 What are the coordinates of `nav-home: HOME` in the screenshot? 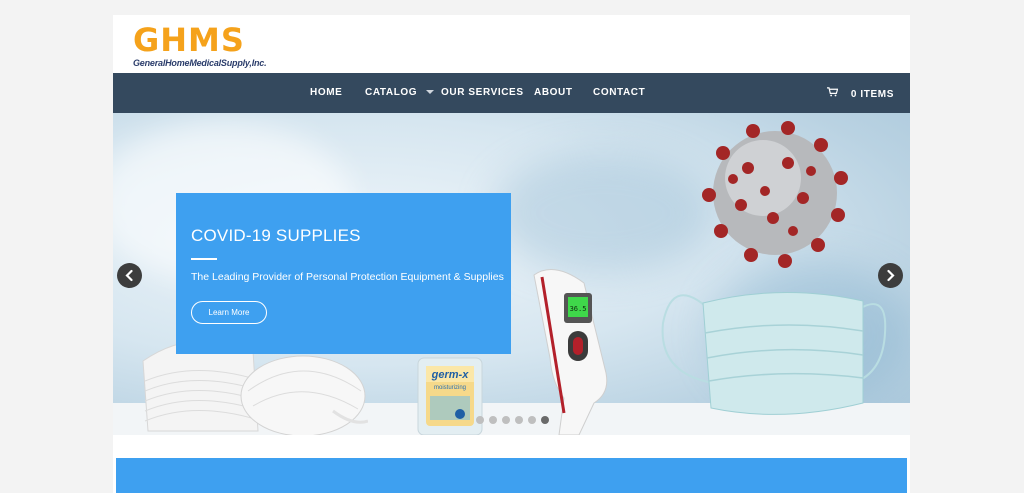 It's located at (326, 93).